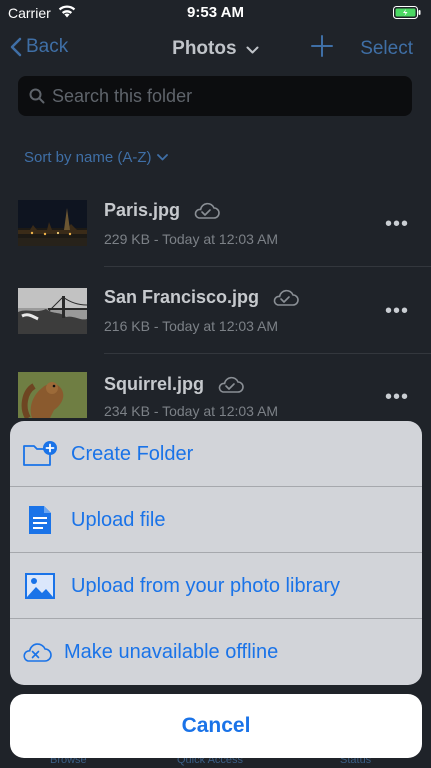 Image resolution: width=431 pixels, height=768 pixels. What do you see at coordinates (40, 520) in the screenshot?
I see `document-icon` at bounding box center [40, 520].